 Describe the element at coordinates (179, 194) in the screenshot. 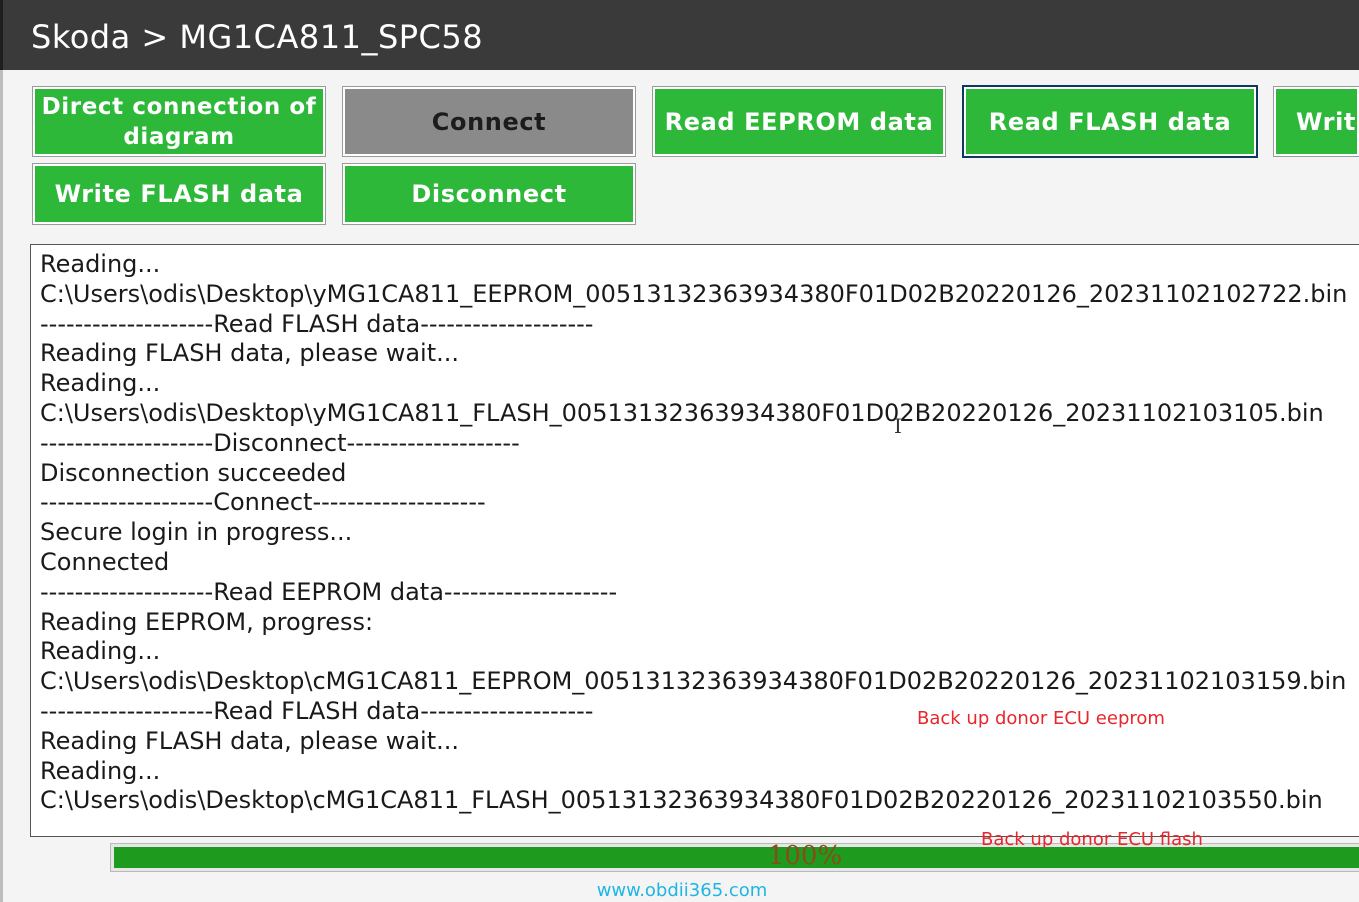

I see `write-flash-button: Write FLASH data` at that location.